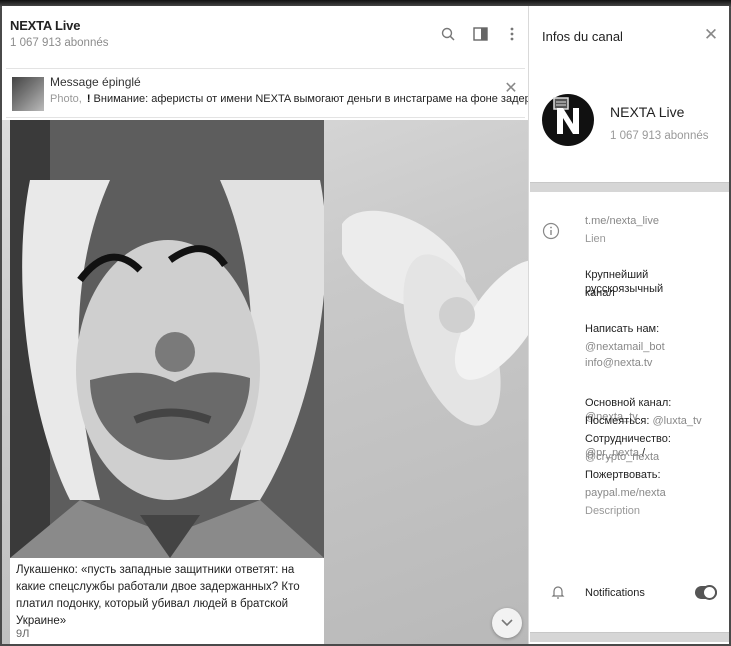 The height and width of the screenshot is (646, 731). I want to click on fun-label: Посмеяться:, so click(617, 421).